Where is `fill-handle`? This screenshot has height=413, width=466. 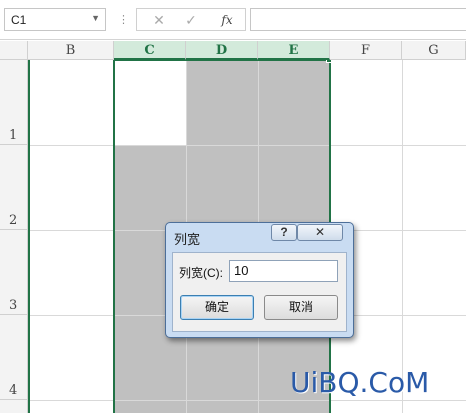
fill-handle is located at coordinates (329, 61).